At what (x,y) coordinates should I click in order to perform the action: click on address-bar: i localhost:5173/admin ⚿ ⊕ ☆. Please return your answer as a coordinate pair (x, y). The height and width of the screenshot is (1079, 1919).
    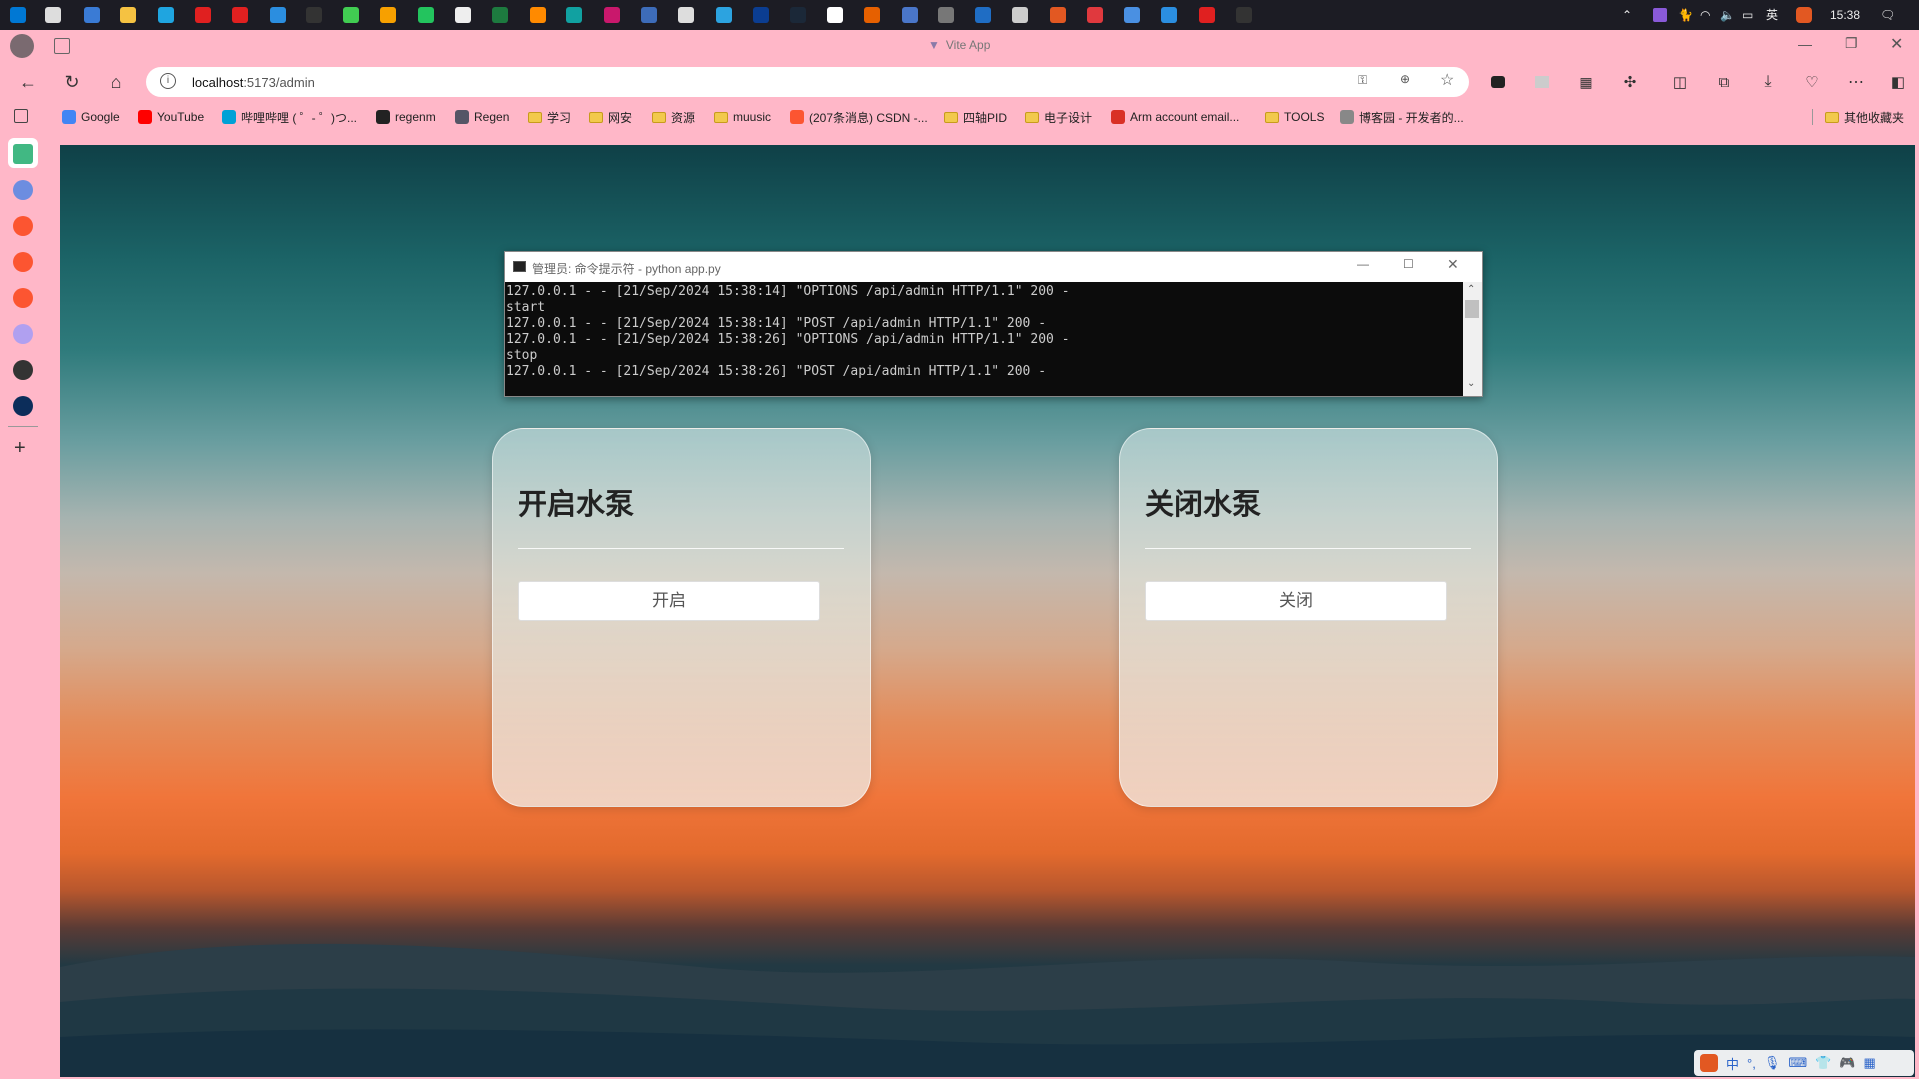
    Looking at the image, I should click on (807, 82).